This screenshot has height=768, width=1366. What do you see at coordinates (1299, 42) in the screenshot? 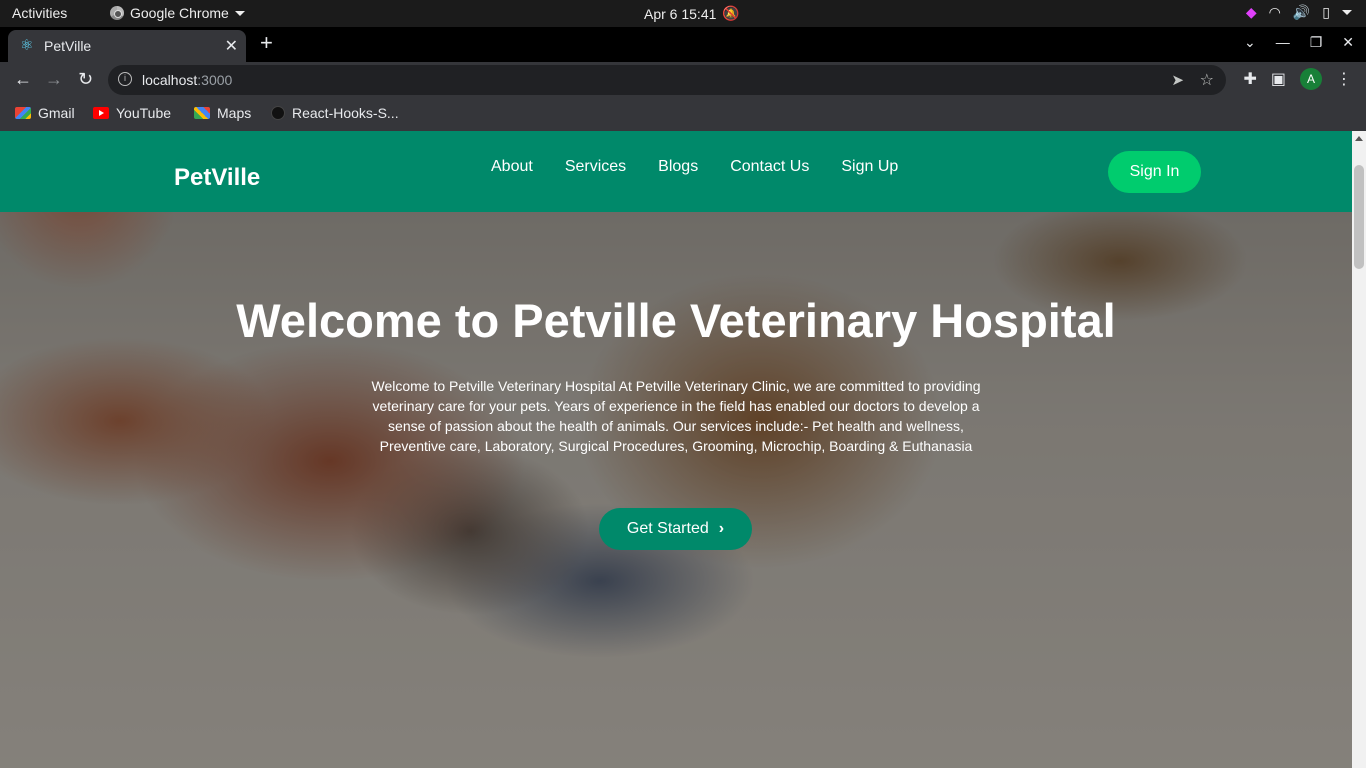
I see `window-controls: ⌄ — ❐ ✕` at bounding box center [1299, 42].